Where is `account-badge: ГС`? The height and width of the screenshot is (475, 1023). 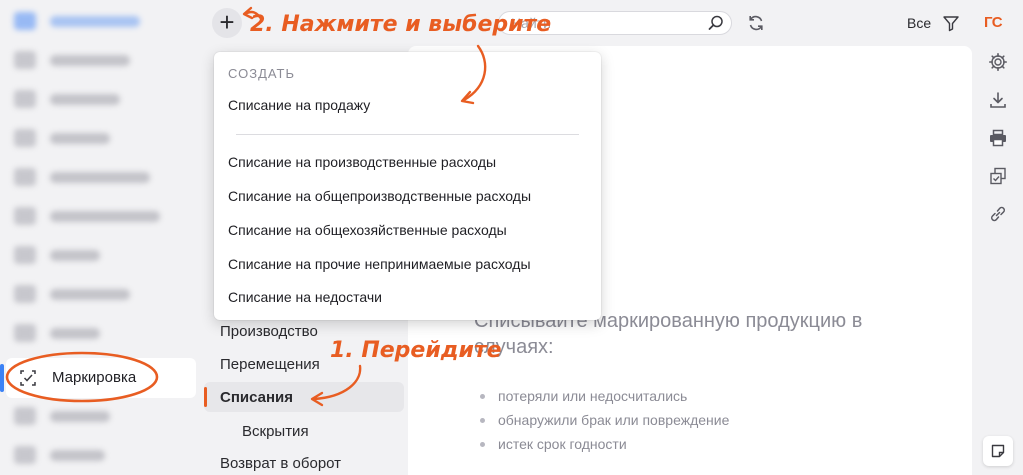 account-badge: ГС is located at coordinates (993, 22).